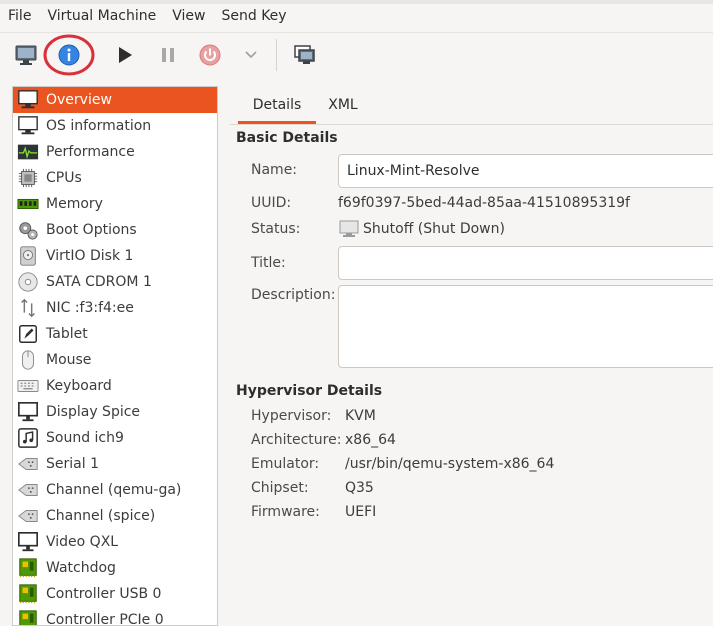  I want to click on sidebar-item-watchdog: Watchdog, so click(115, 568).